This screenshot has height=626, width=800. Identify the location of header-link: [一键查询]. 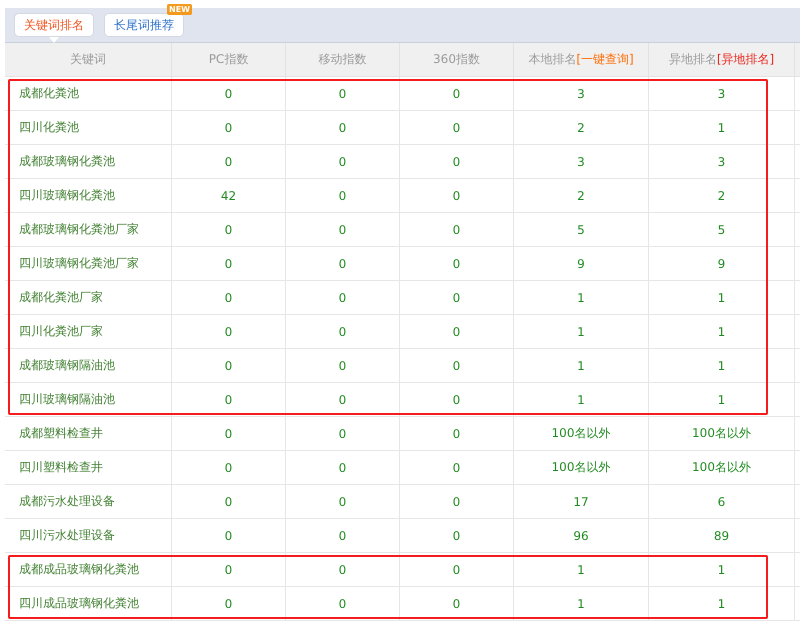
(605, 59).